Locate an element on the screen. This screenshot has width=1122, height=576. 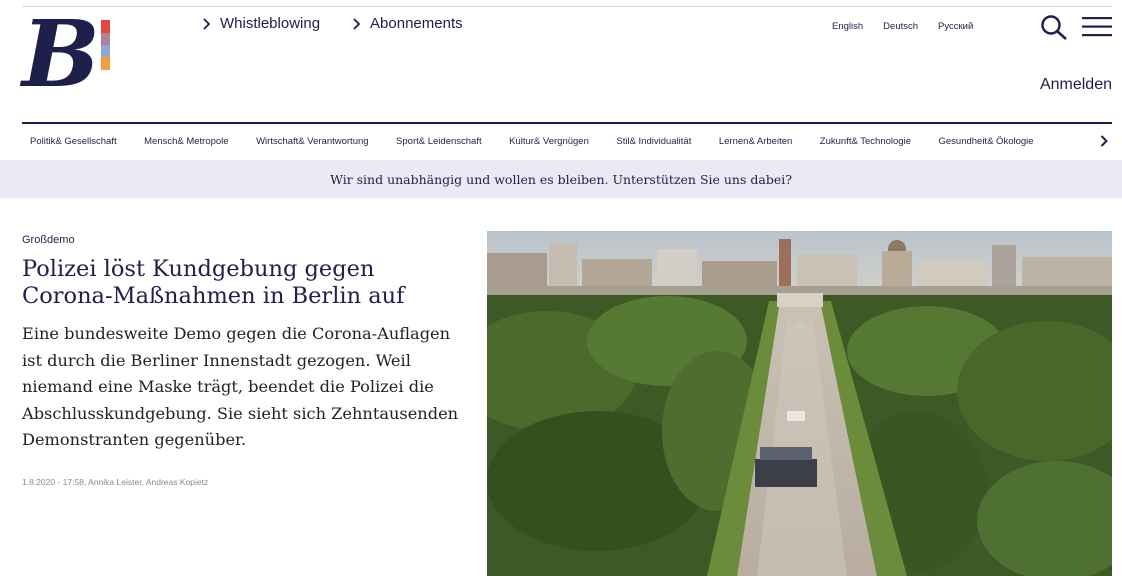
hamburger-menu-icon is located at coordinates (1097, 27).